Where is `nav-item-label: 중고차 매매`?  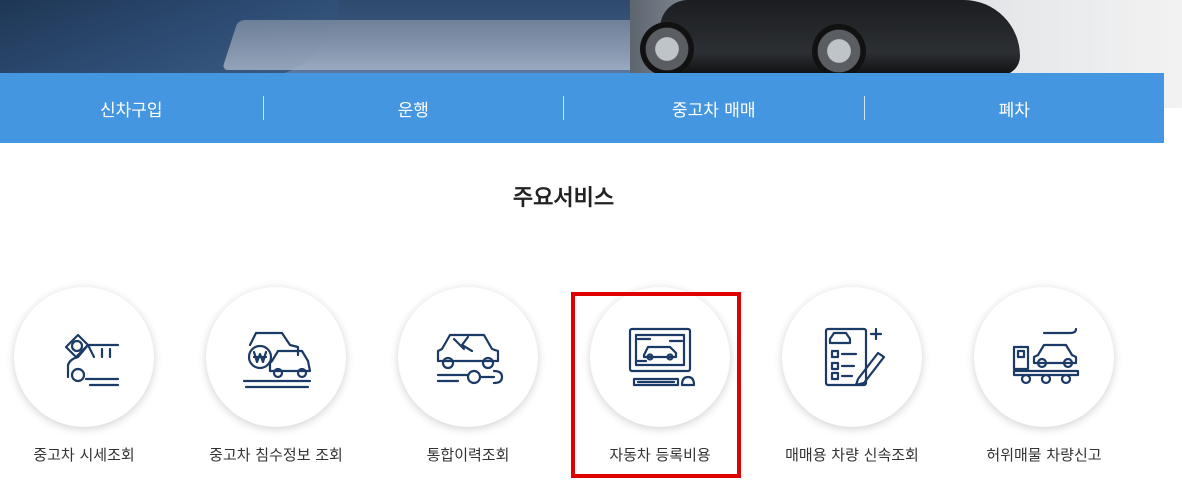 nav-item-label: 중고차 매매 is located at coordinates (713, 110).